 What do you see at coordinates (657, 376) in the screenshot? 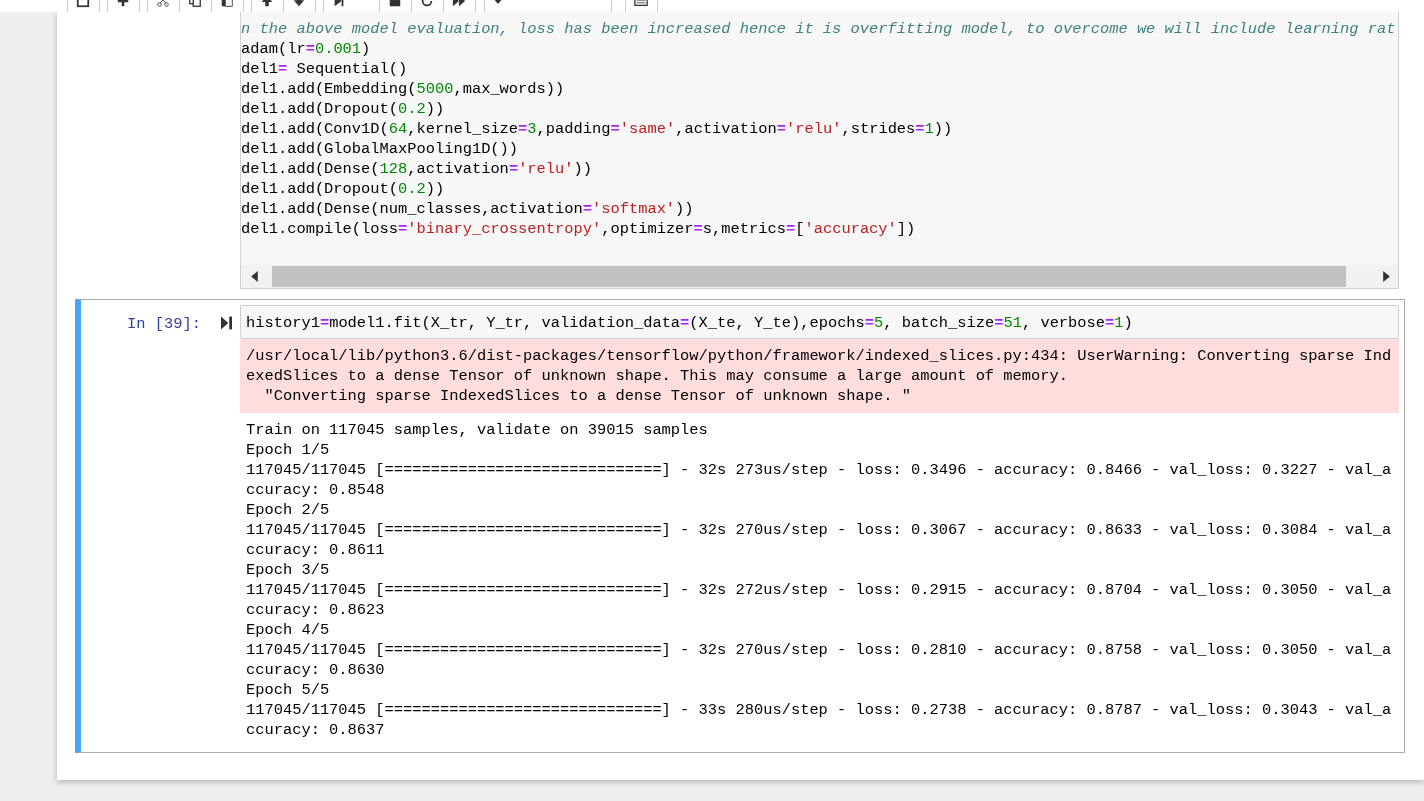
I see `output-line: exedSlices to a dense Tensor of unknown shape. This may consume a large amount of memory.` at bounding box center [657, 376].